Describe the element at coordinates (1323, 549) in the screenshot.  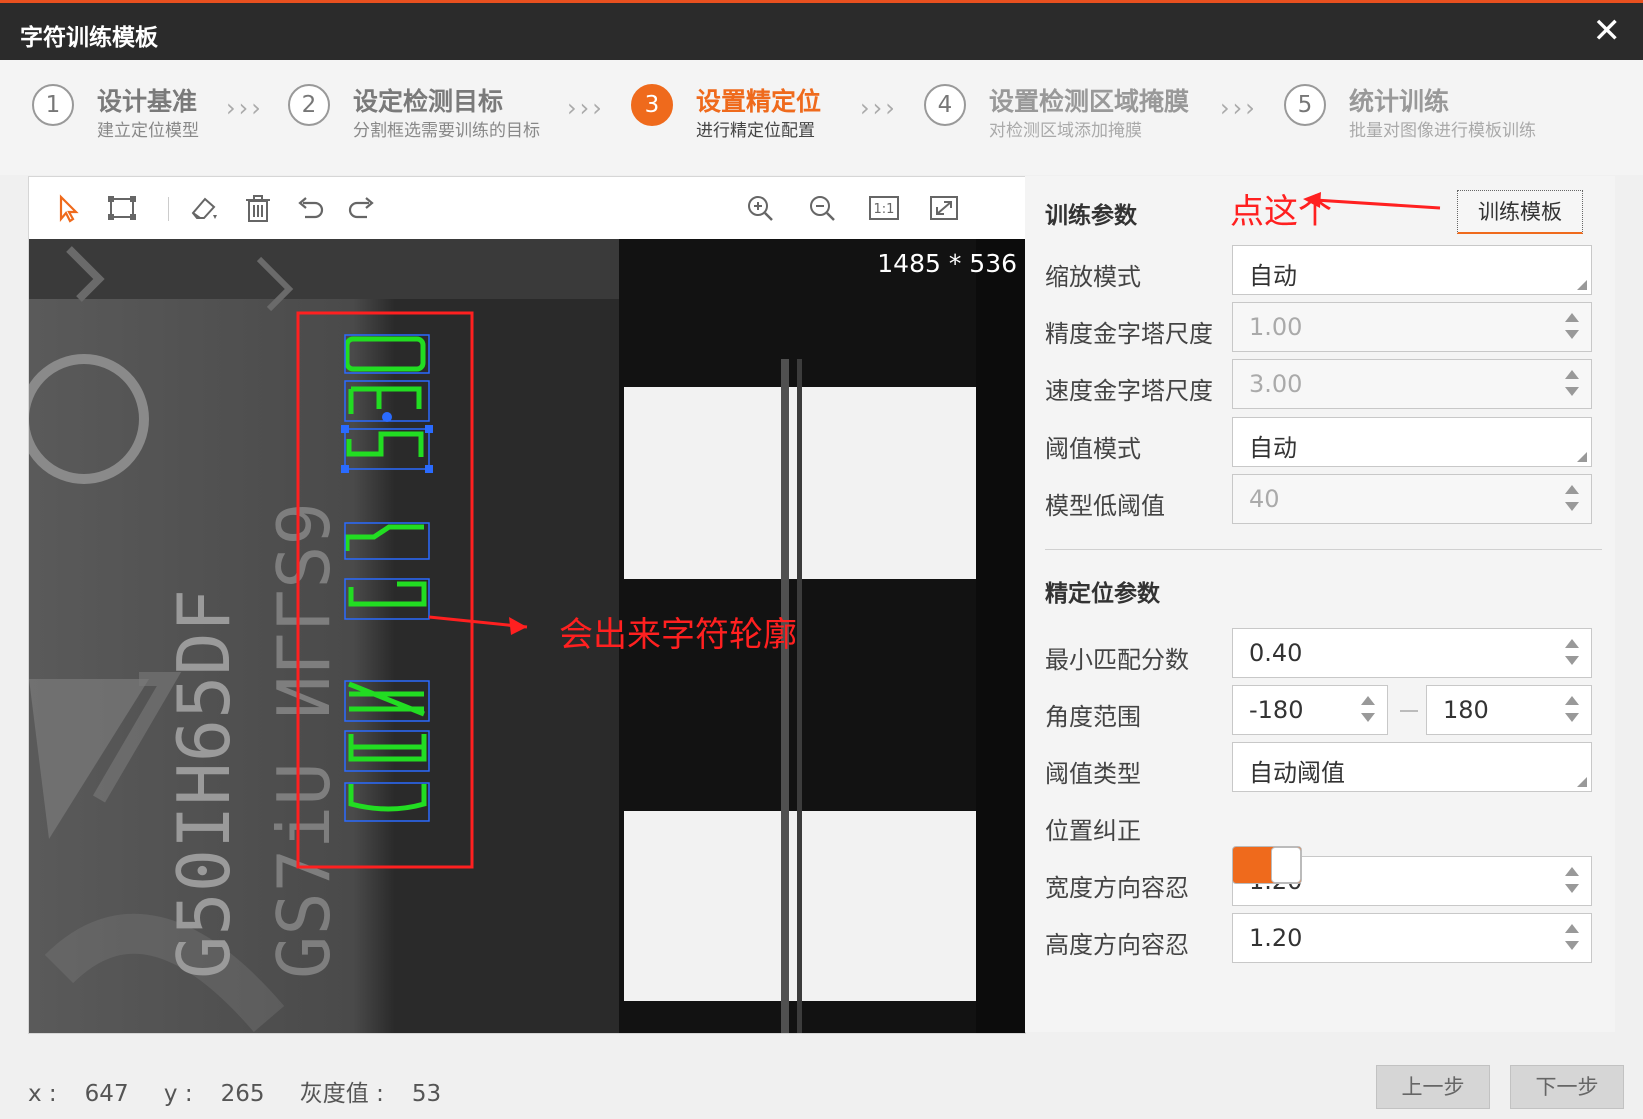
I see `section-divider` at that location.